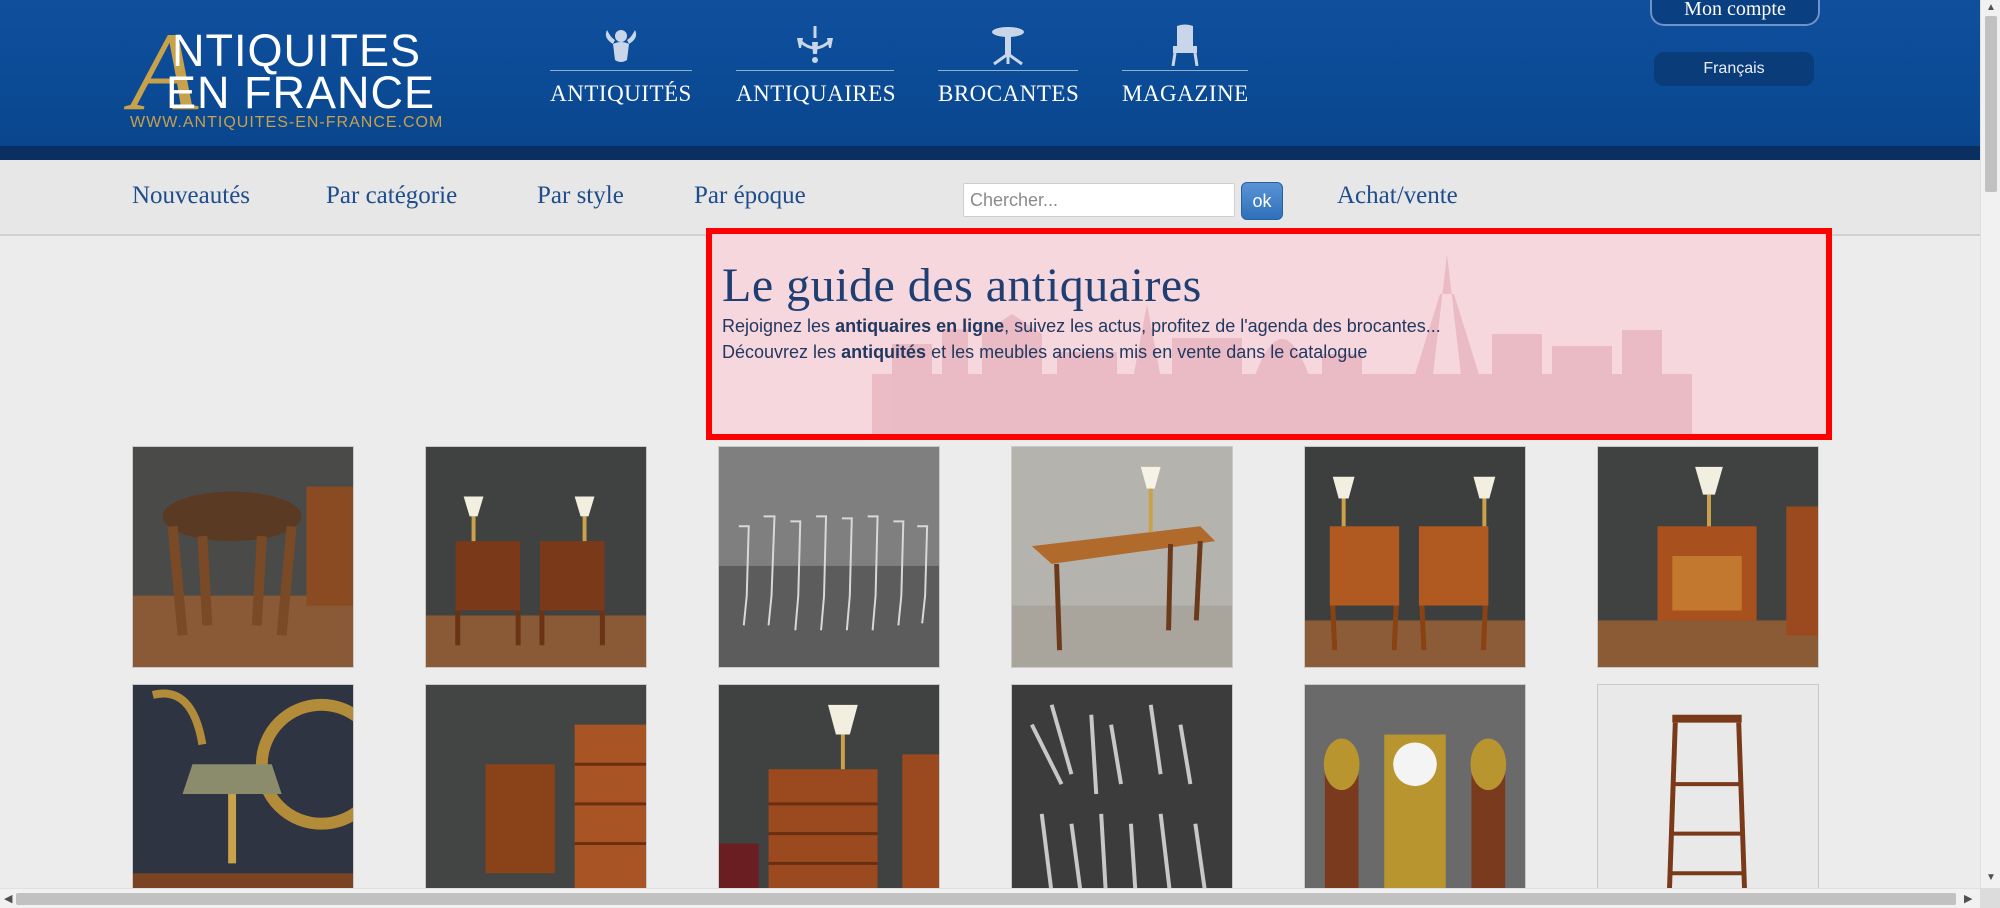  I want to click on armchair-icon, so click(1185, 45).